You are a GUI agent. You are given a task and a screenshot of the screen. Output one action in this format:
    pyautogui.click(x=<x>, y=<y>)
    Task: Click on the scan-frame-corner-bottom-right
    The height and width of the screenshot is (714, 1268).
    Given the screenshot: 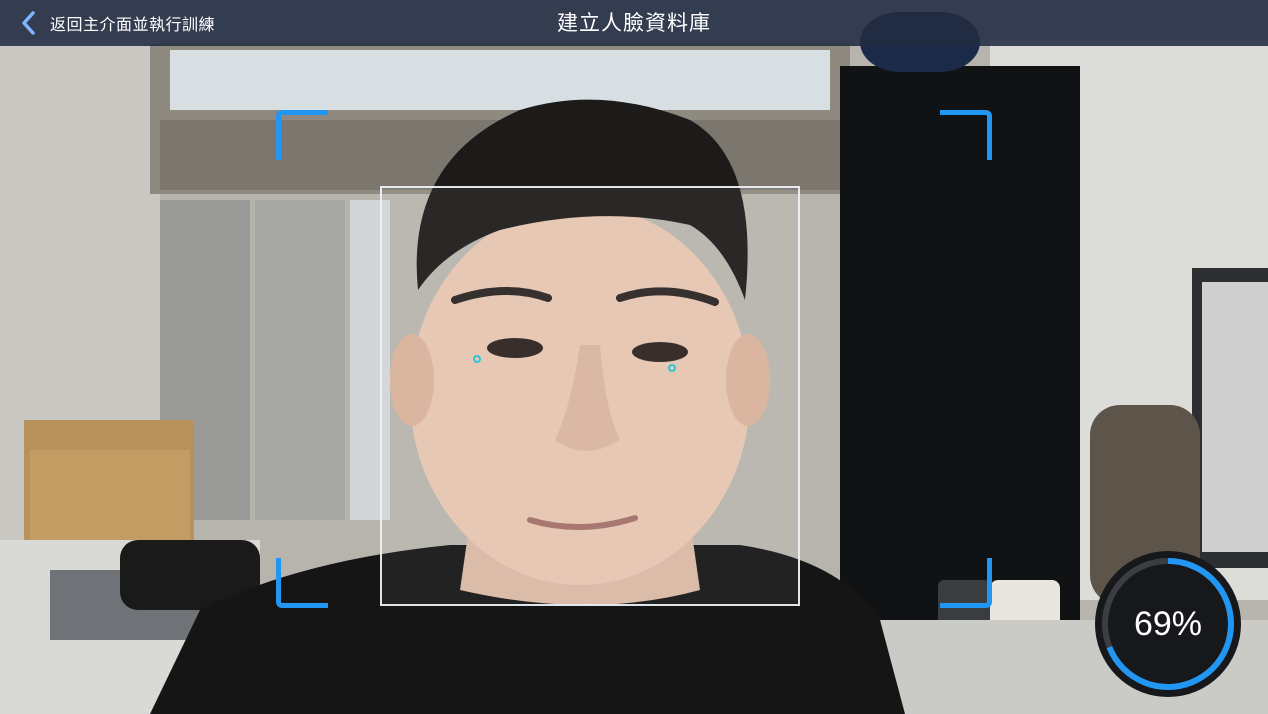 What is the action you would take?
    pyautogui.click(x=966, y=583)
    